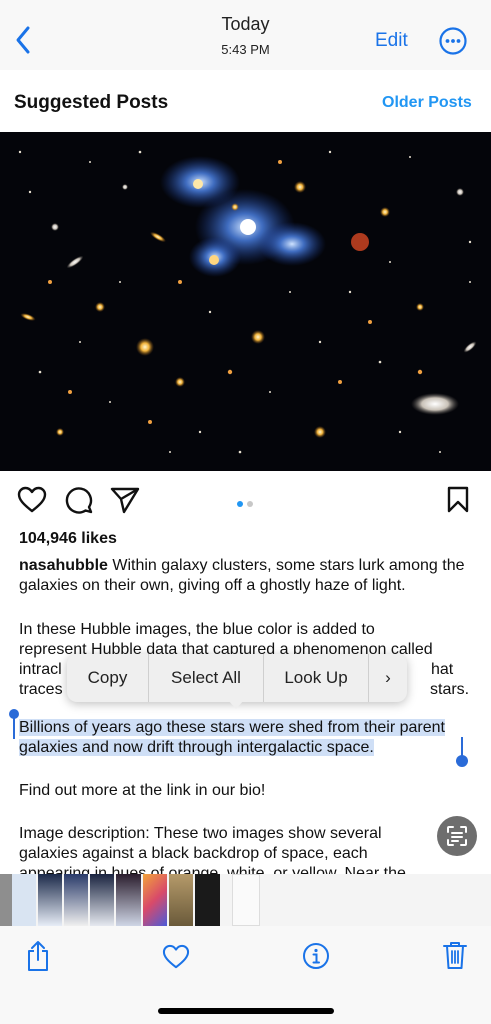 The image size is (491, 1024). I want to click on copy-menu-item: Copy, so click(108, 678).